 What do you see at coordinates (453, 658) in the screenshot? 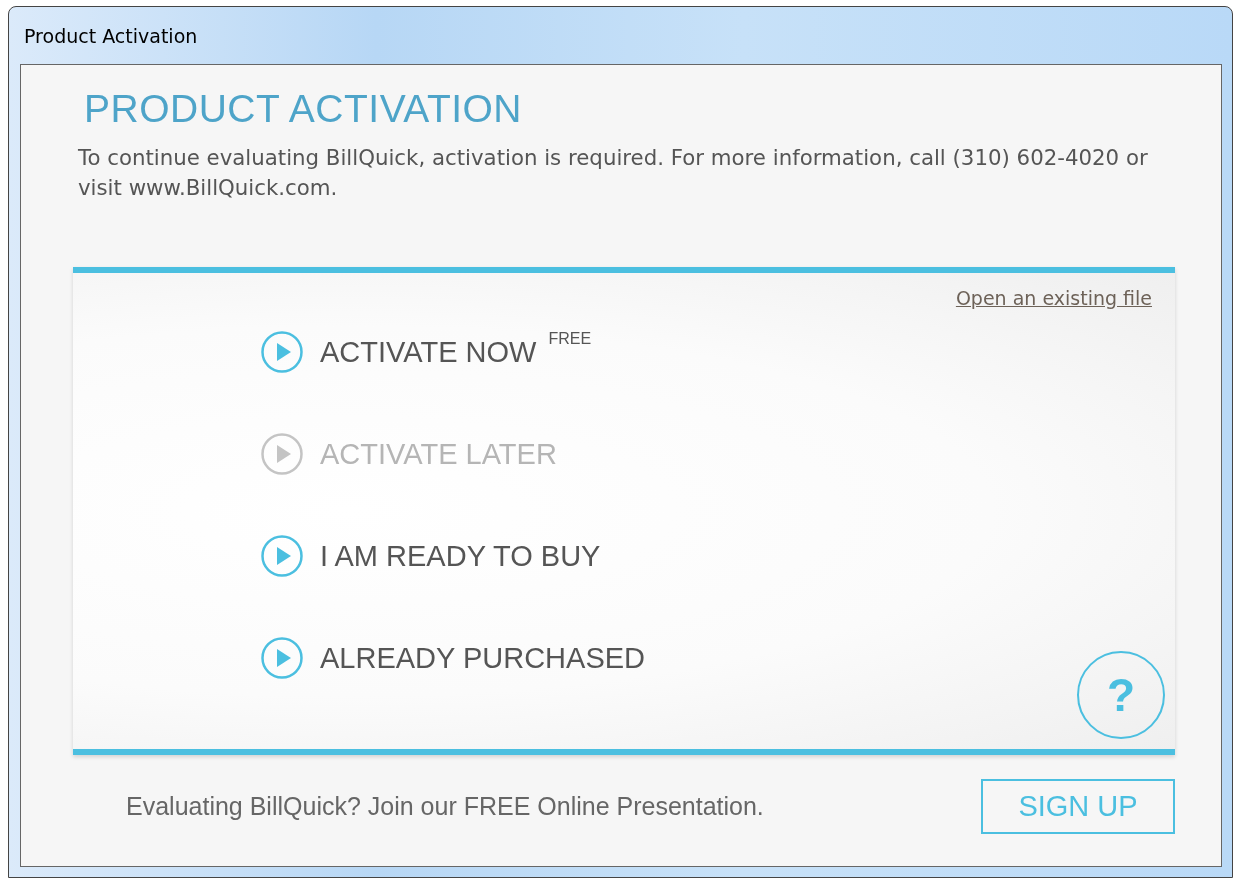
I see `option-link: ALREADY PURCHASED` at bounding box center [453, 658].